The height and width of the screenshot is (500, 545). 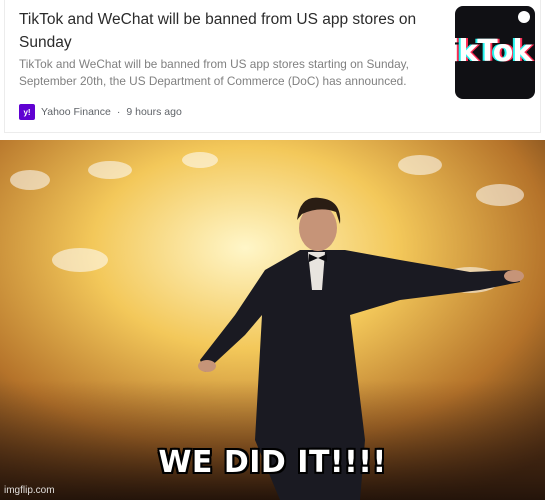 I want to click on meme-caption: WE DID IT!!!!, so click(x=272, y=462).